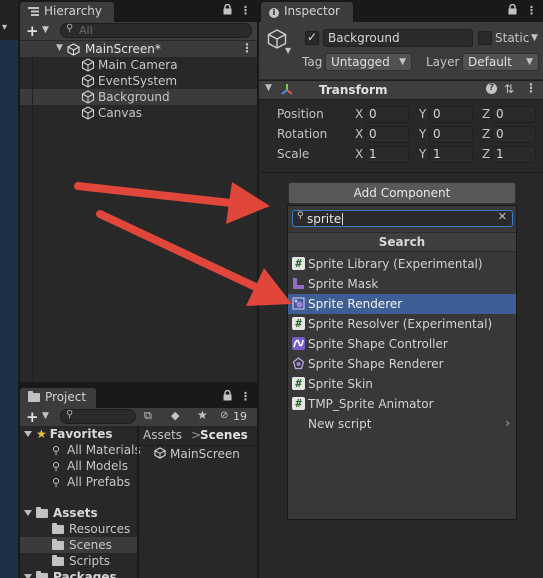  Describe the element at coordinates (491, 88) in the screenshot. I see `help-icon: ?` at that location.